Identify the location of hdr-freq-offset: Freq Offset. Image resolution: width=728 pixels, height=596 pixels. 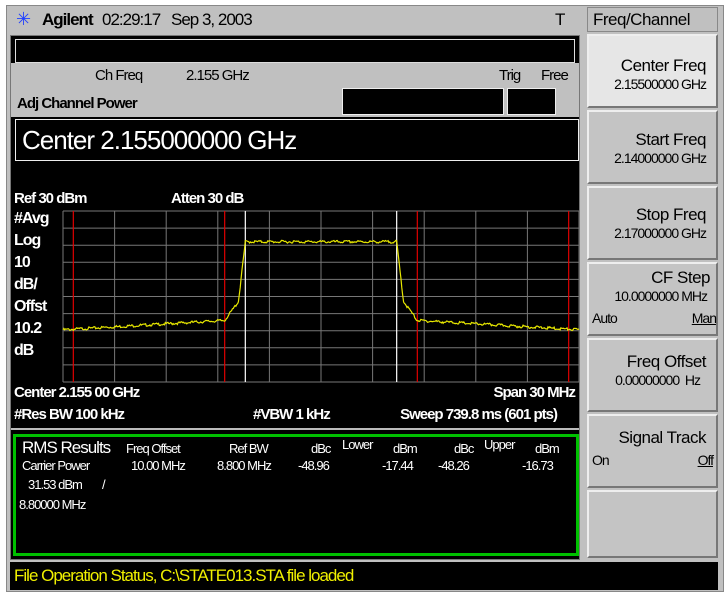
(153, 448).